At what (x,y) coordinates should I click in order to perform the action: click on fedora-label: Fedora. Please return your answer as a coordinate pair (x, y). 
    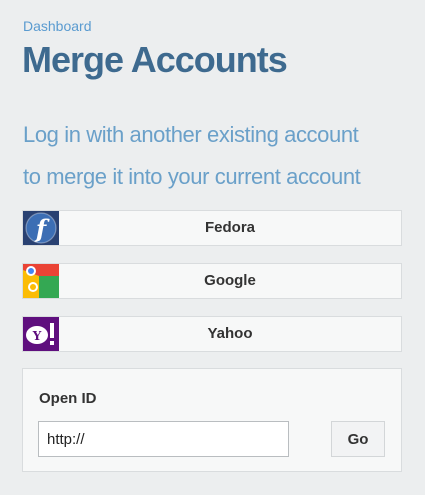
    Looking at the image, I should click on (229, 227).